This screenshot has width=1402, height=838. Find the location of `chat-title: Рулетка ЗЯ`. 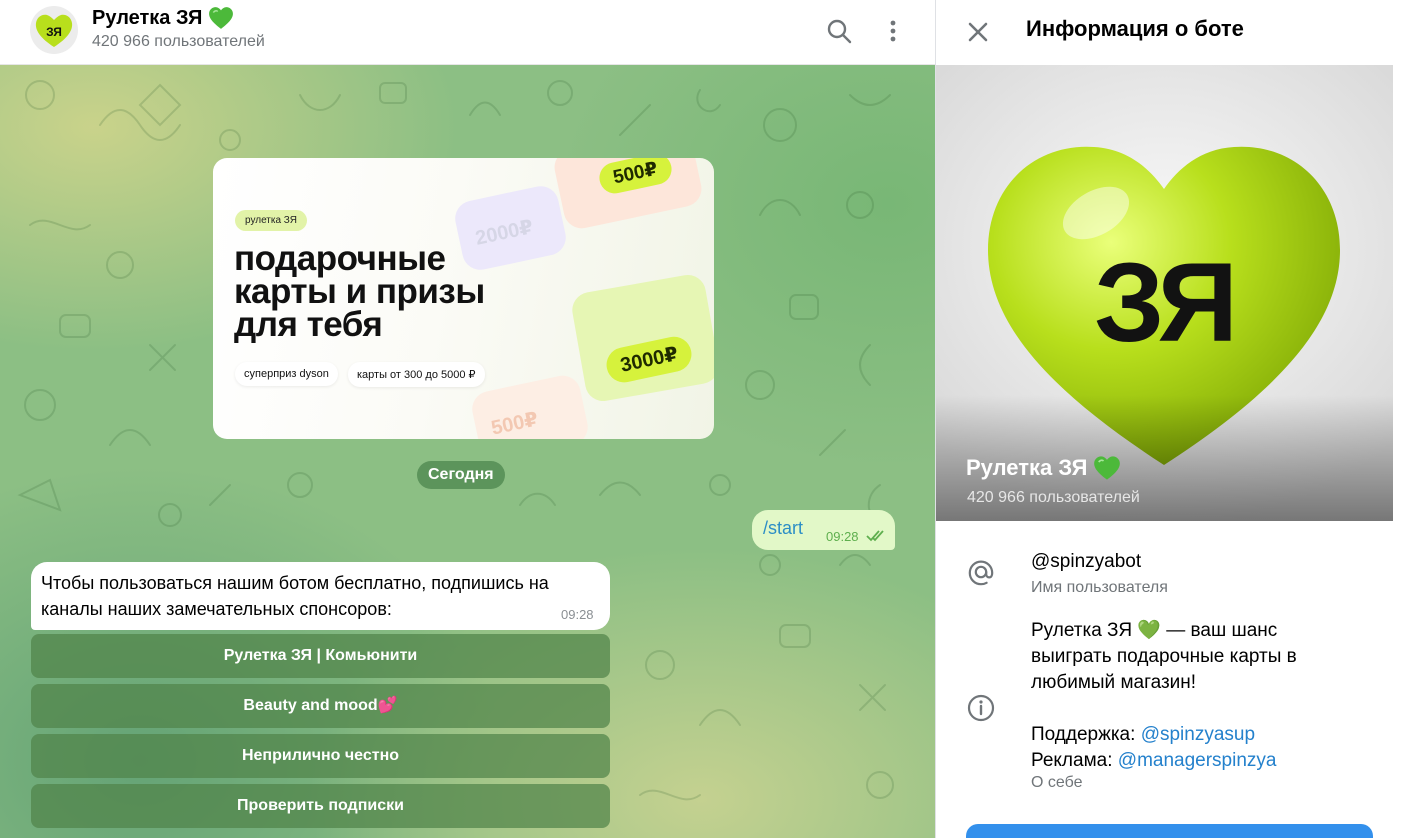

chat-title: Рулетка ЗЯ is located at coordinates (147, 18).